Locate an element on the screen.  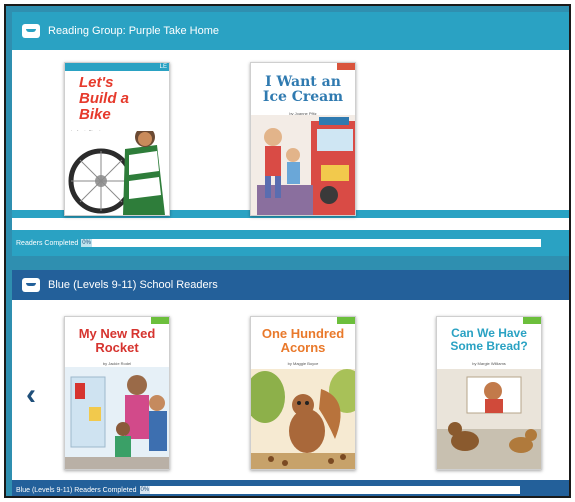
level-badge: LE is located at coordinates (163, 67).